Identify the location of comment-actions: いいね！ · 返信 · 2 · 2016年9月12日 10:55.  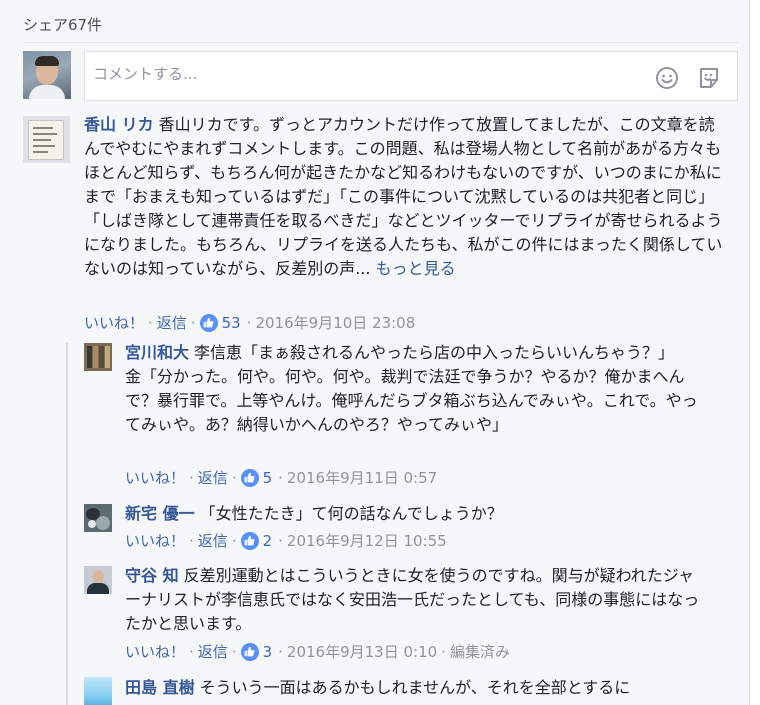
(286, 540).